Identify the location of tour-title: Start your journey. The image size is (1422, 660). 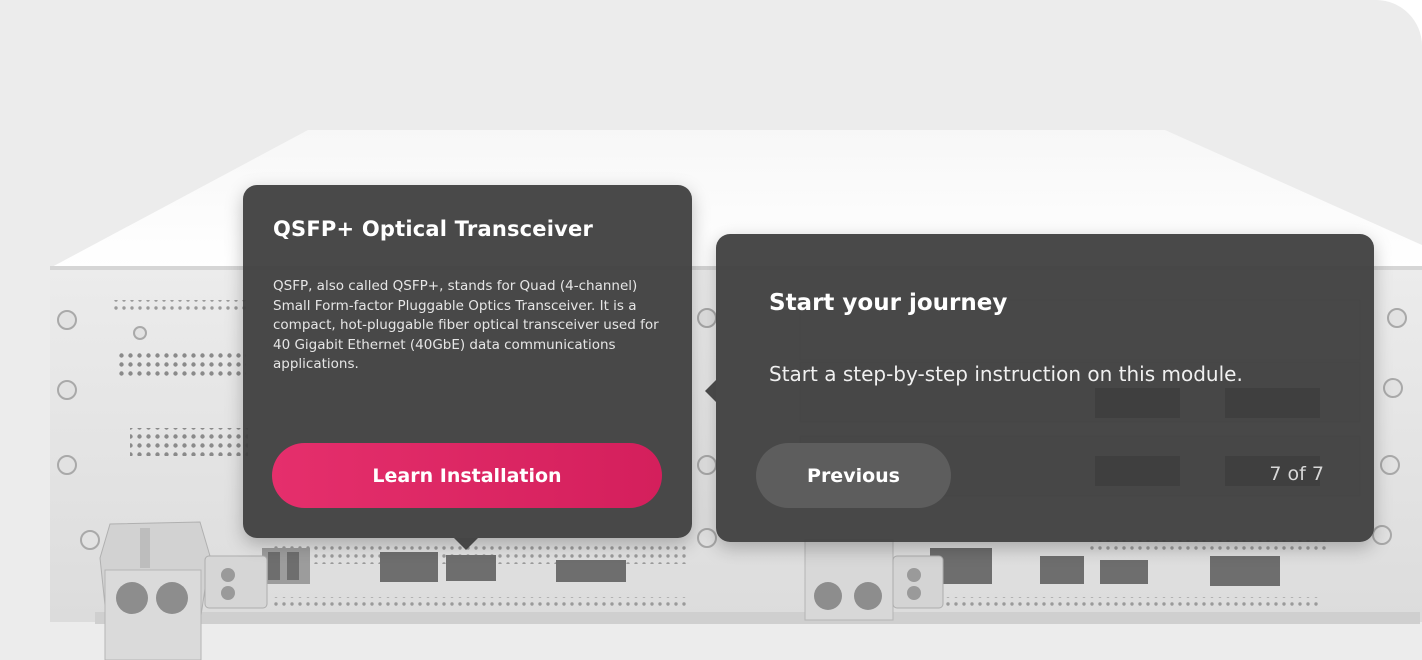
(888, 303).